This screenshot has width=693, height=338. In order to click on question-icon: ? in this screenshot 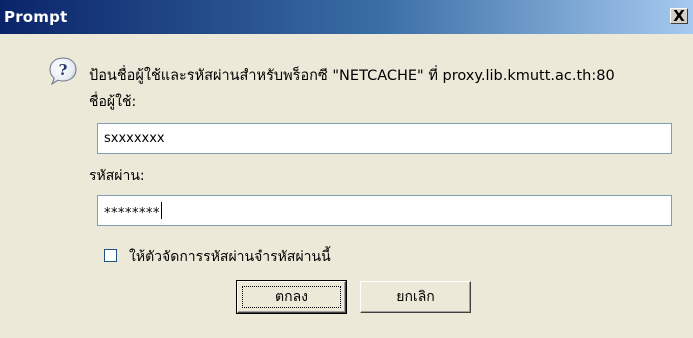, I will do `click(63, 71)`.